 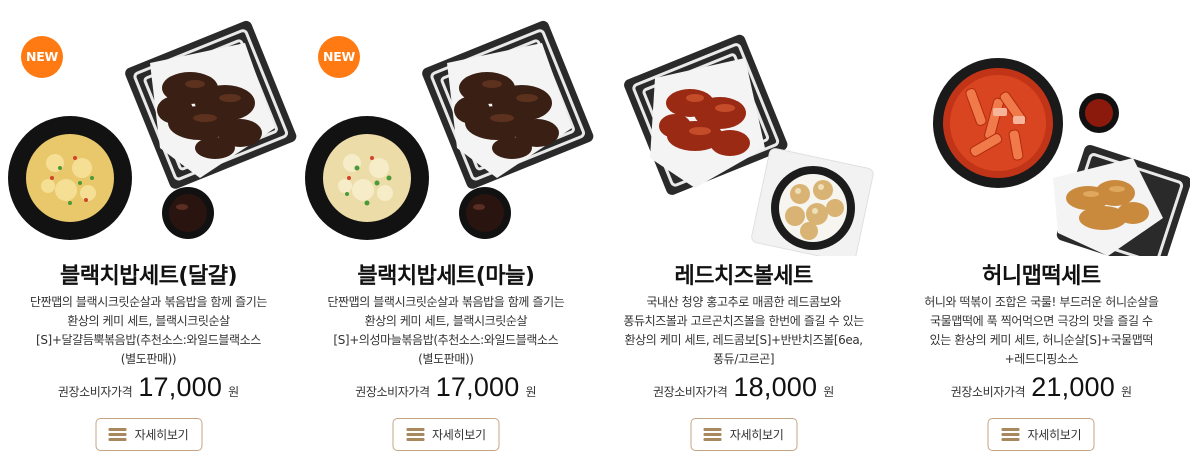 What do you see at coordinates (1041, 276) in the screenshot?
I see `product-title: 허니맵떡세트` at bounding box center [1041, 276].